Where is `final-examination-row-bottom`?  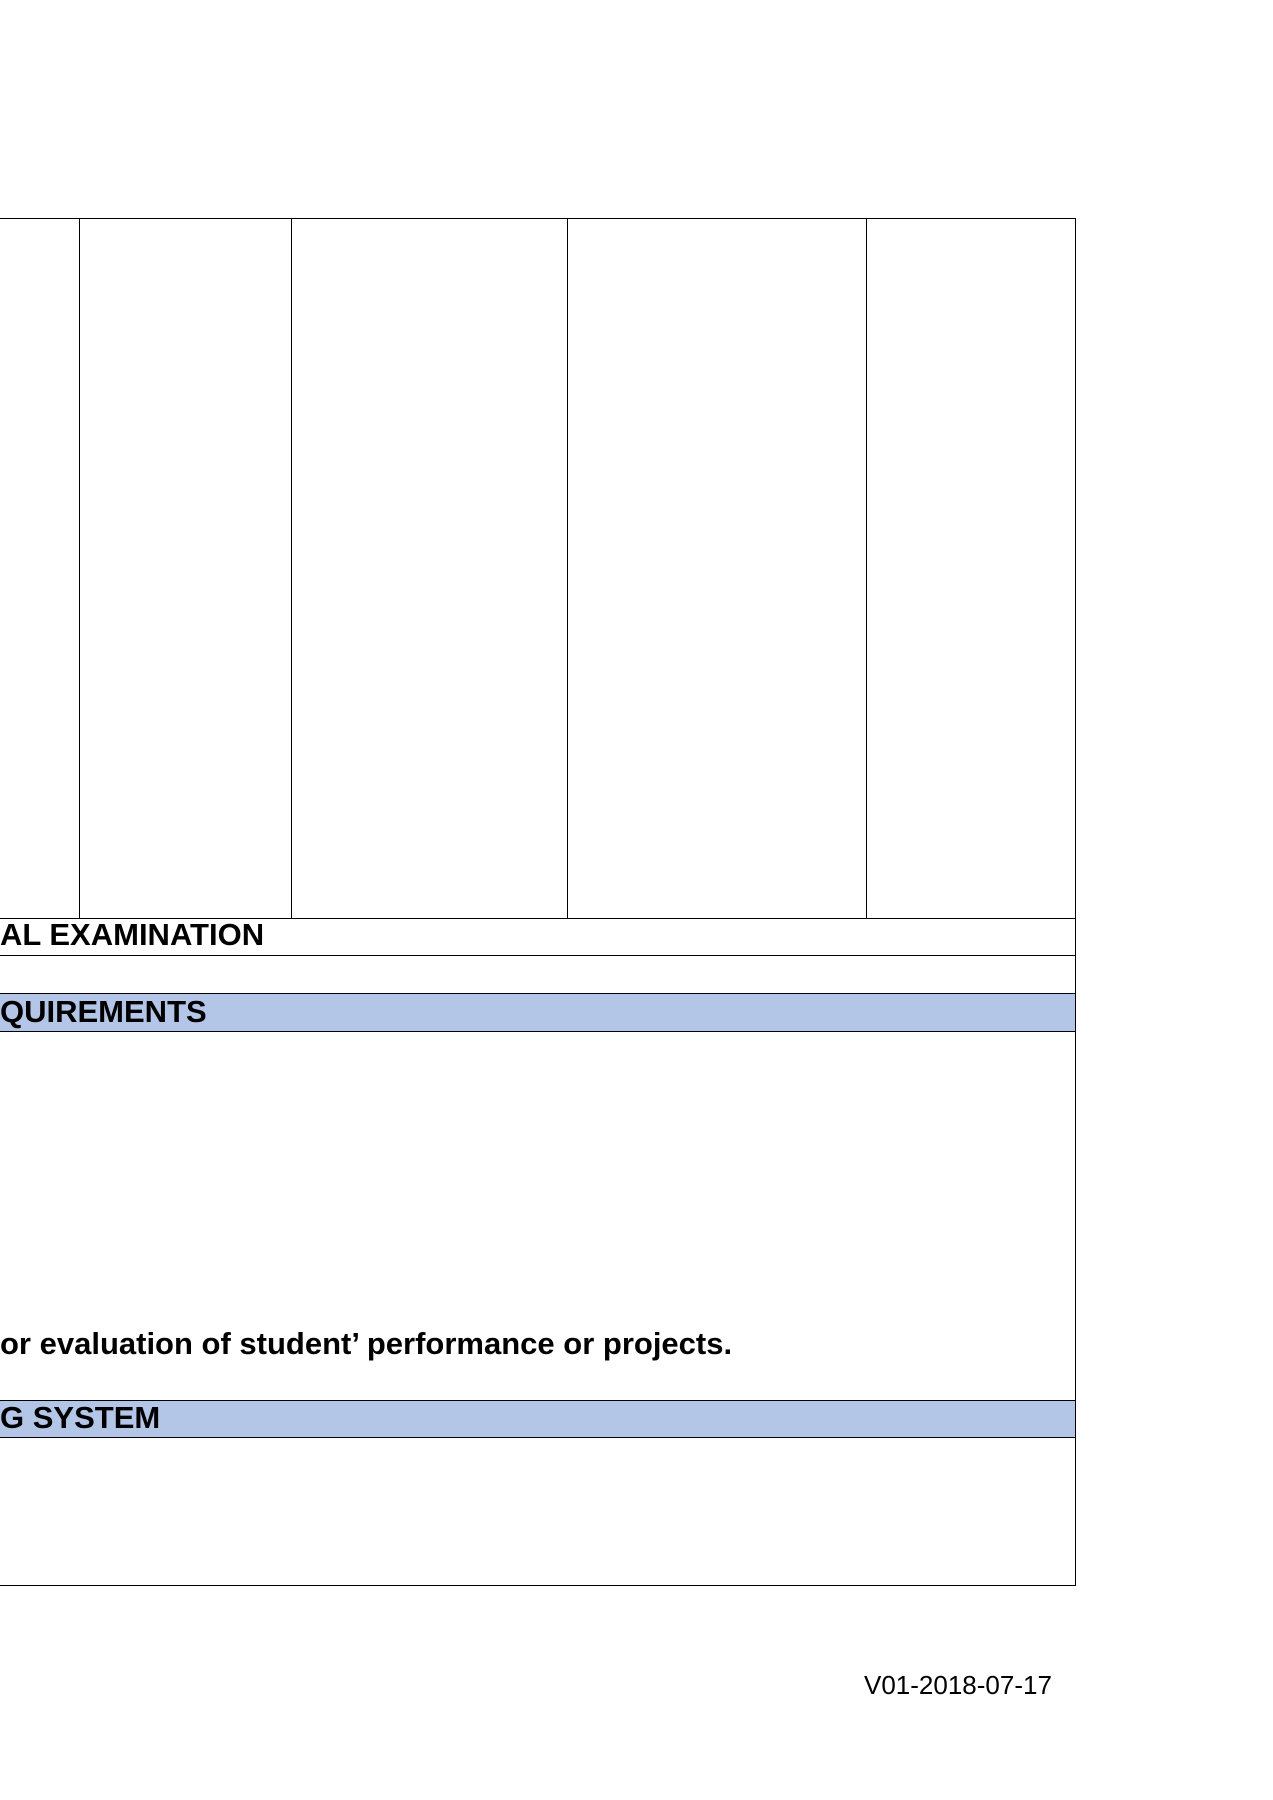 final-examination-row-bottom is located at coordinates (538, 955).